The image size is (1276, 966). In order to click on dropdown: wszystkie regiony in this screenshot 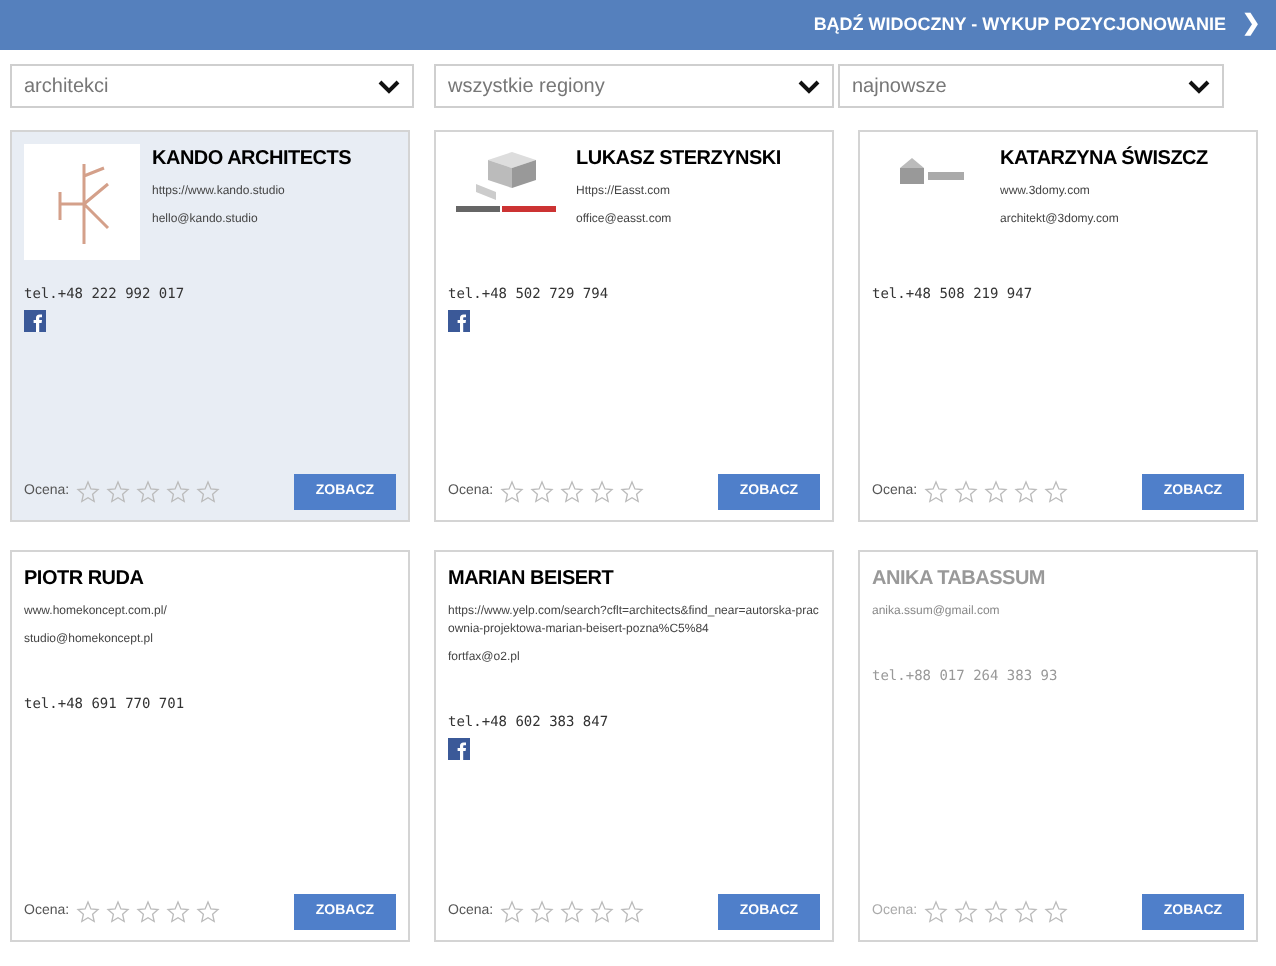, I will do `click(634, 86)`.